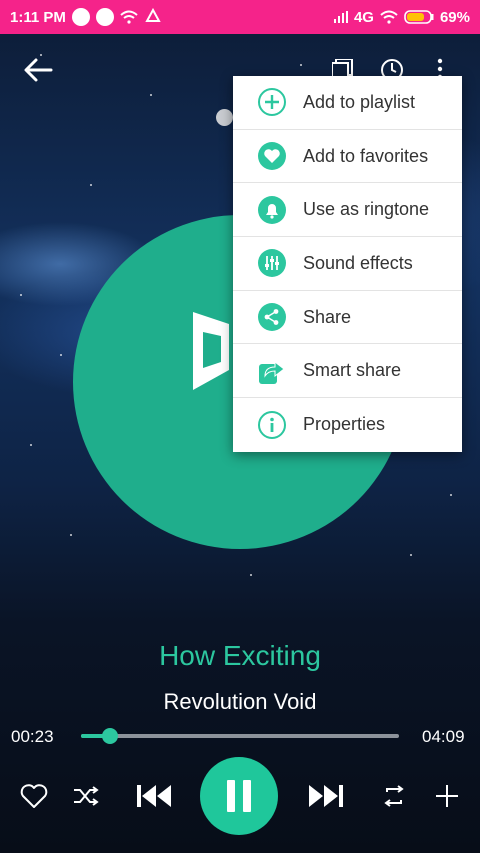 This screenshot has height=853, width=480. I want to click on next-button, so click(326, 796).